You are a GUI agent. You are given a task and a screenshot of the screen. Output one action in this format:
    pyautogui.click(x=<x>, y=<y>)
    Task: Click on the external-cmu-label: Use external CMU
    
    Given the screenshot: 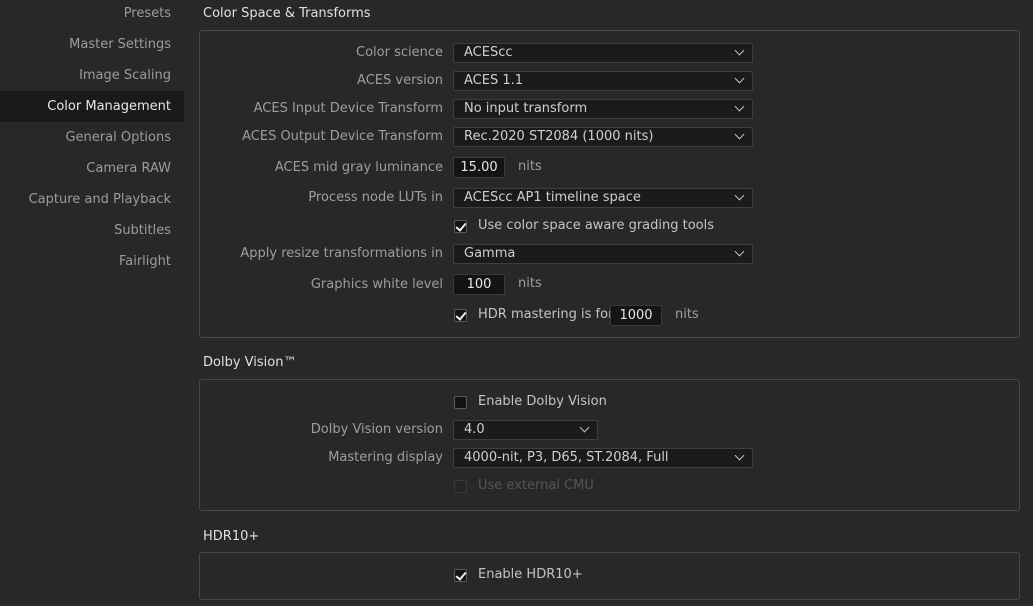 What is the action you would take?
    pyautogui.click(x=536, y=485)
    